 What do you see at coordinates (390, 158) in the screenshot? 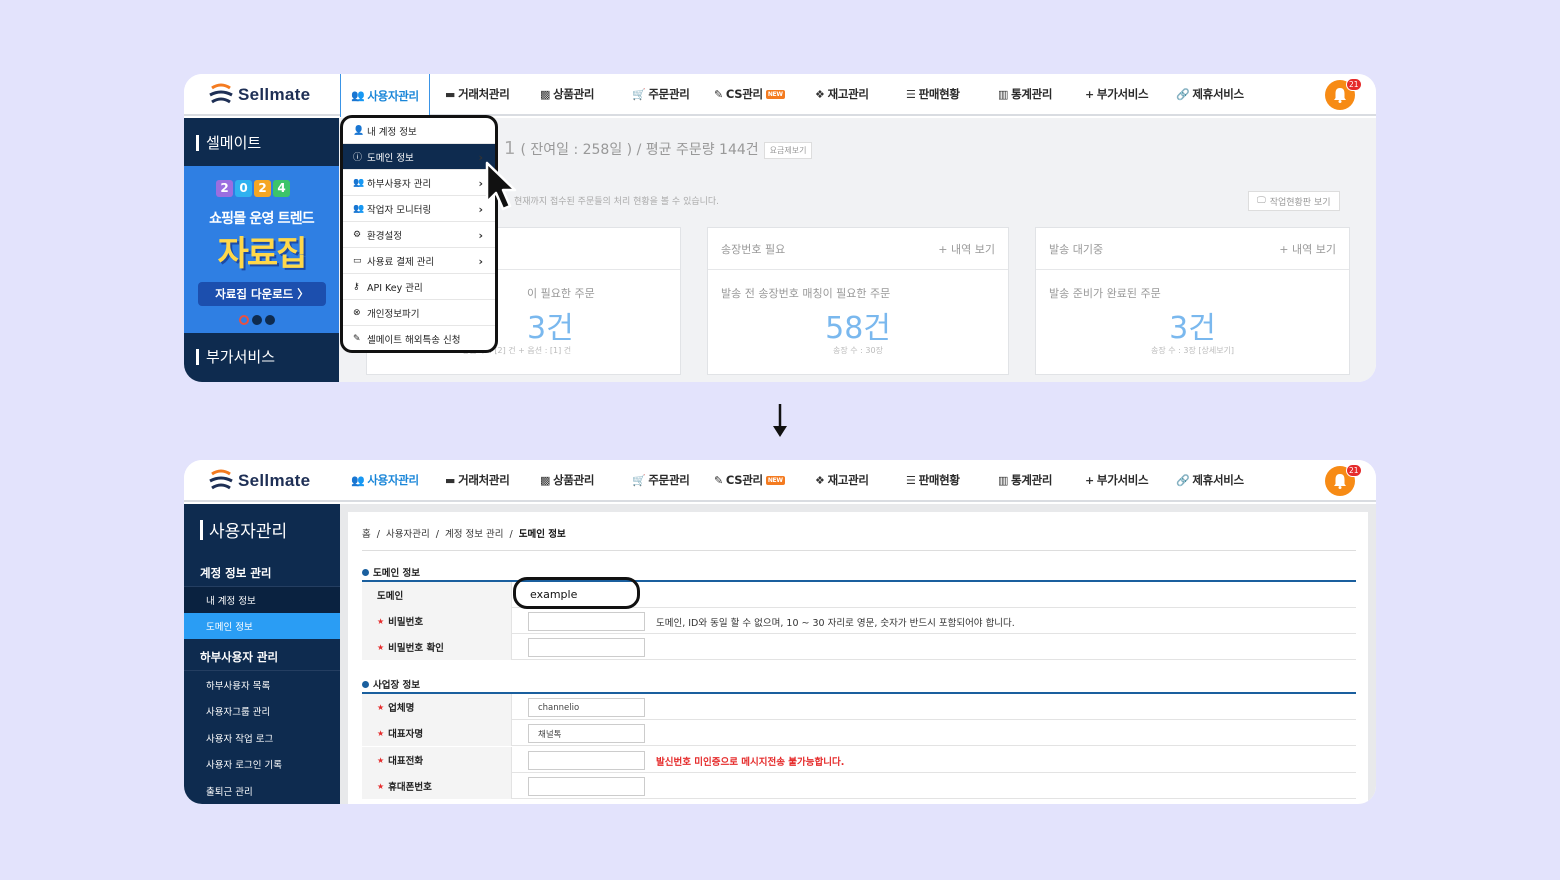
I see `dropdown-item-label: 도메인 정보` at bounding box center [390, 158].